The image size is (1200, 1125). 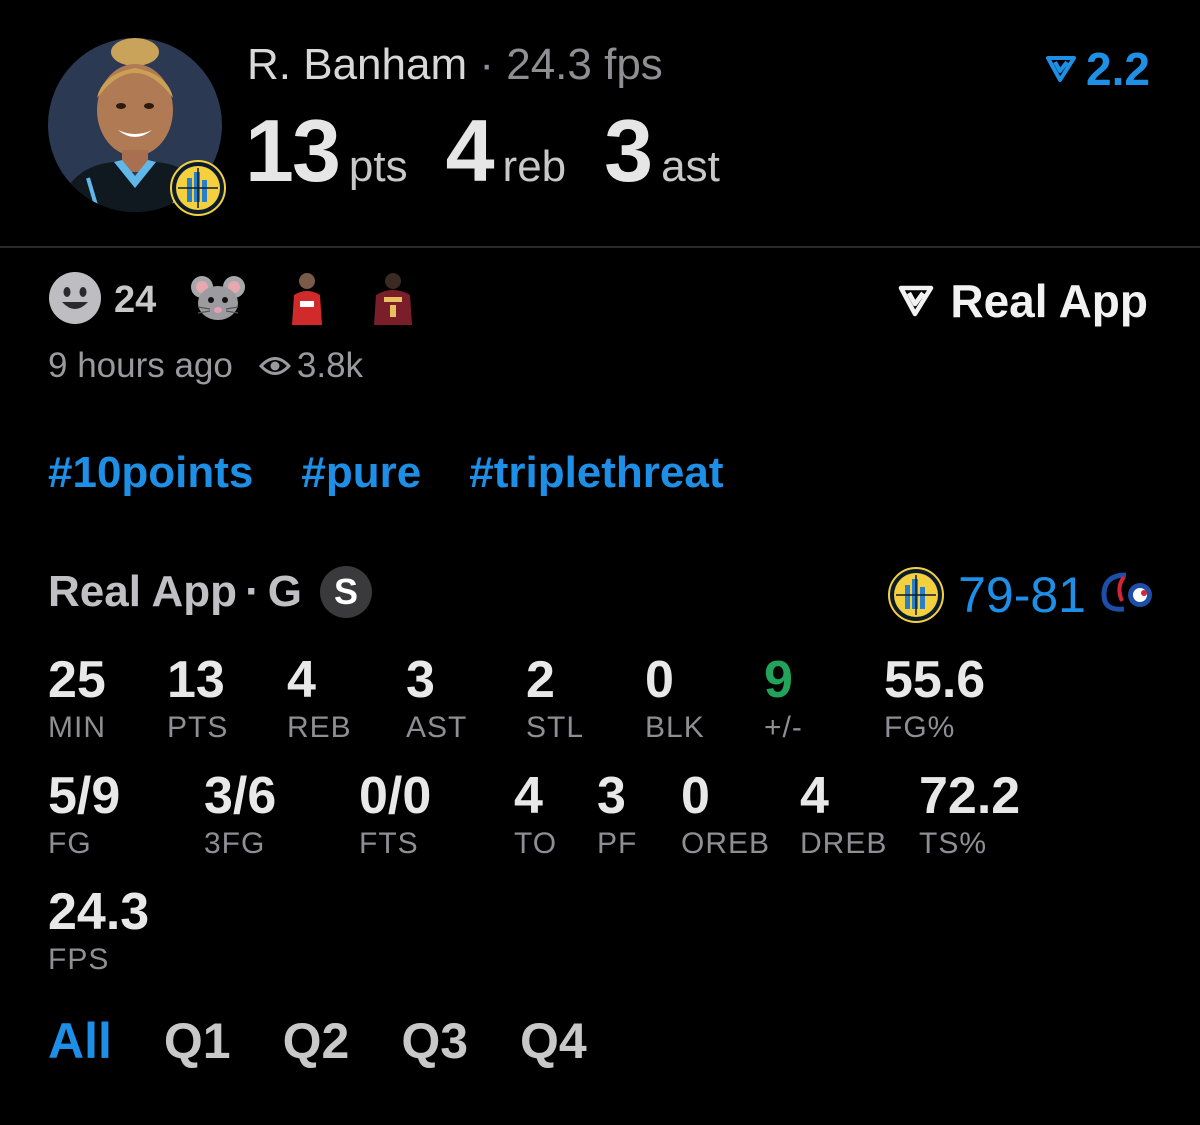 I want to click on stat-three-pointers: 3/6 3FG, so click(x=240, y=816).